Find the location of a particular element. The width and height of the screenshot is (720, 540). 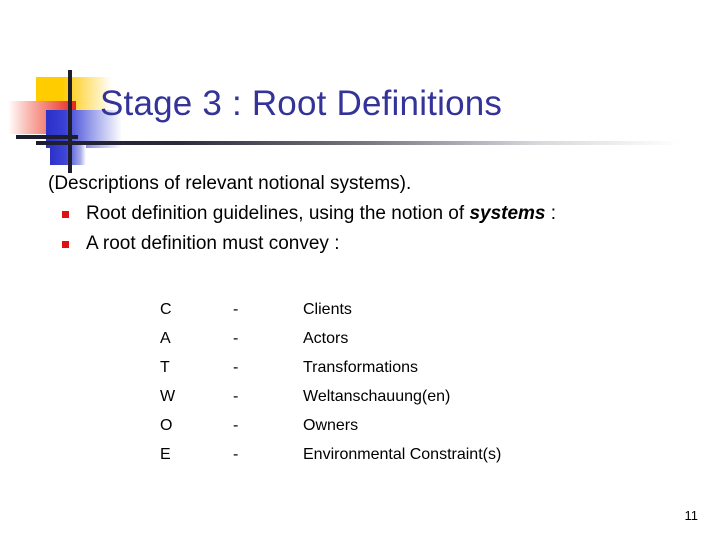

table-row: T - Transformations is located at coordinates (330, 372).